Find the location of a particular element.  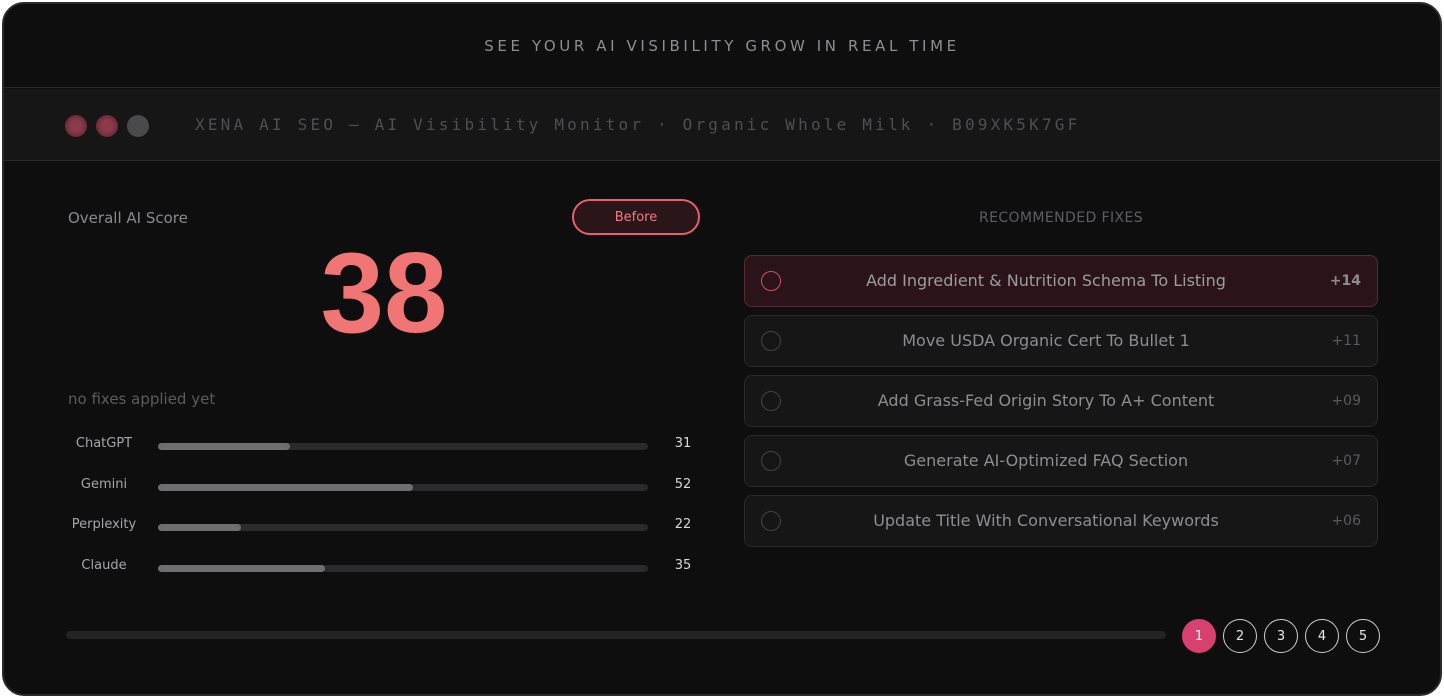

fix-item: Move USDA Organic Cert To Bullet 1 +11 is located at coordinates (1061, 341).